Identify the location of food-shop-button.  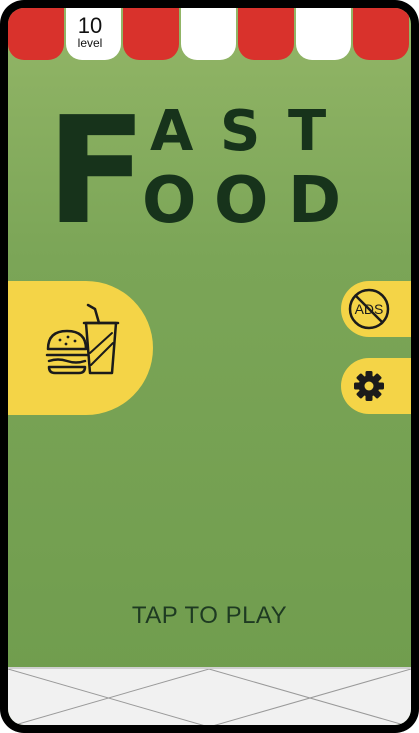
(80, 348).